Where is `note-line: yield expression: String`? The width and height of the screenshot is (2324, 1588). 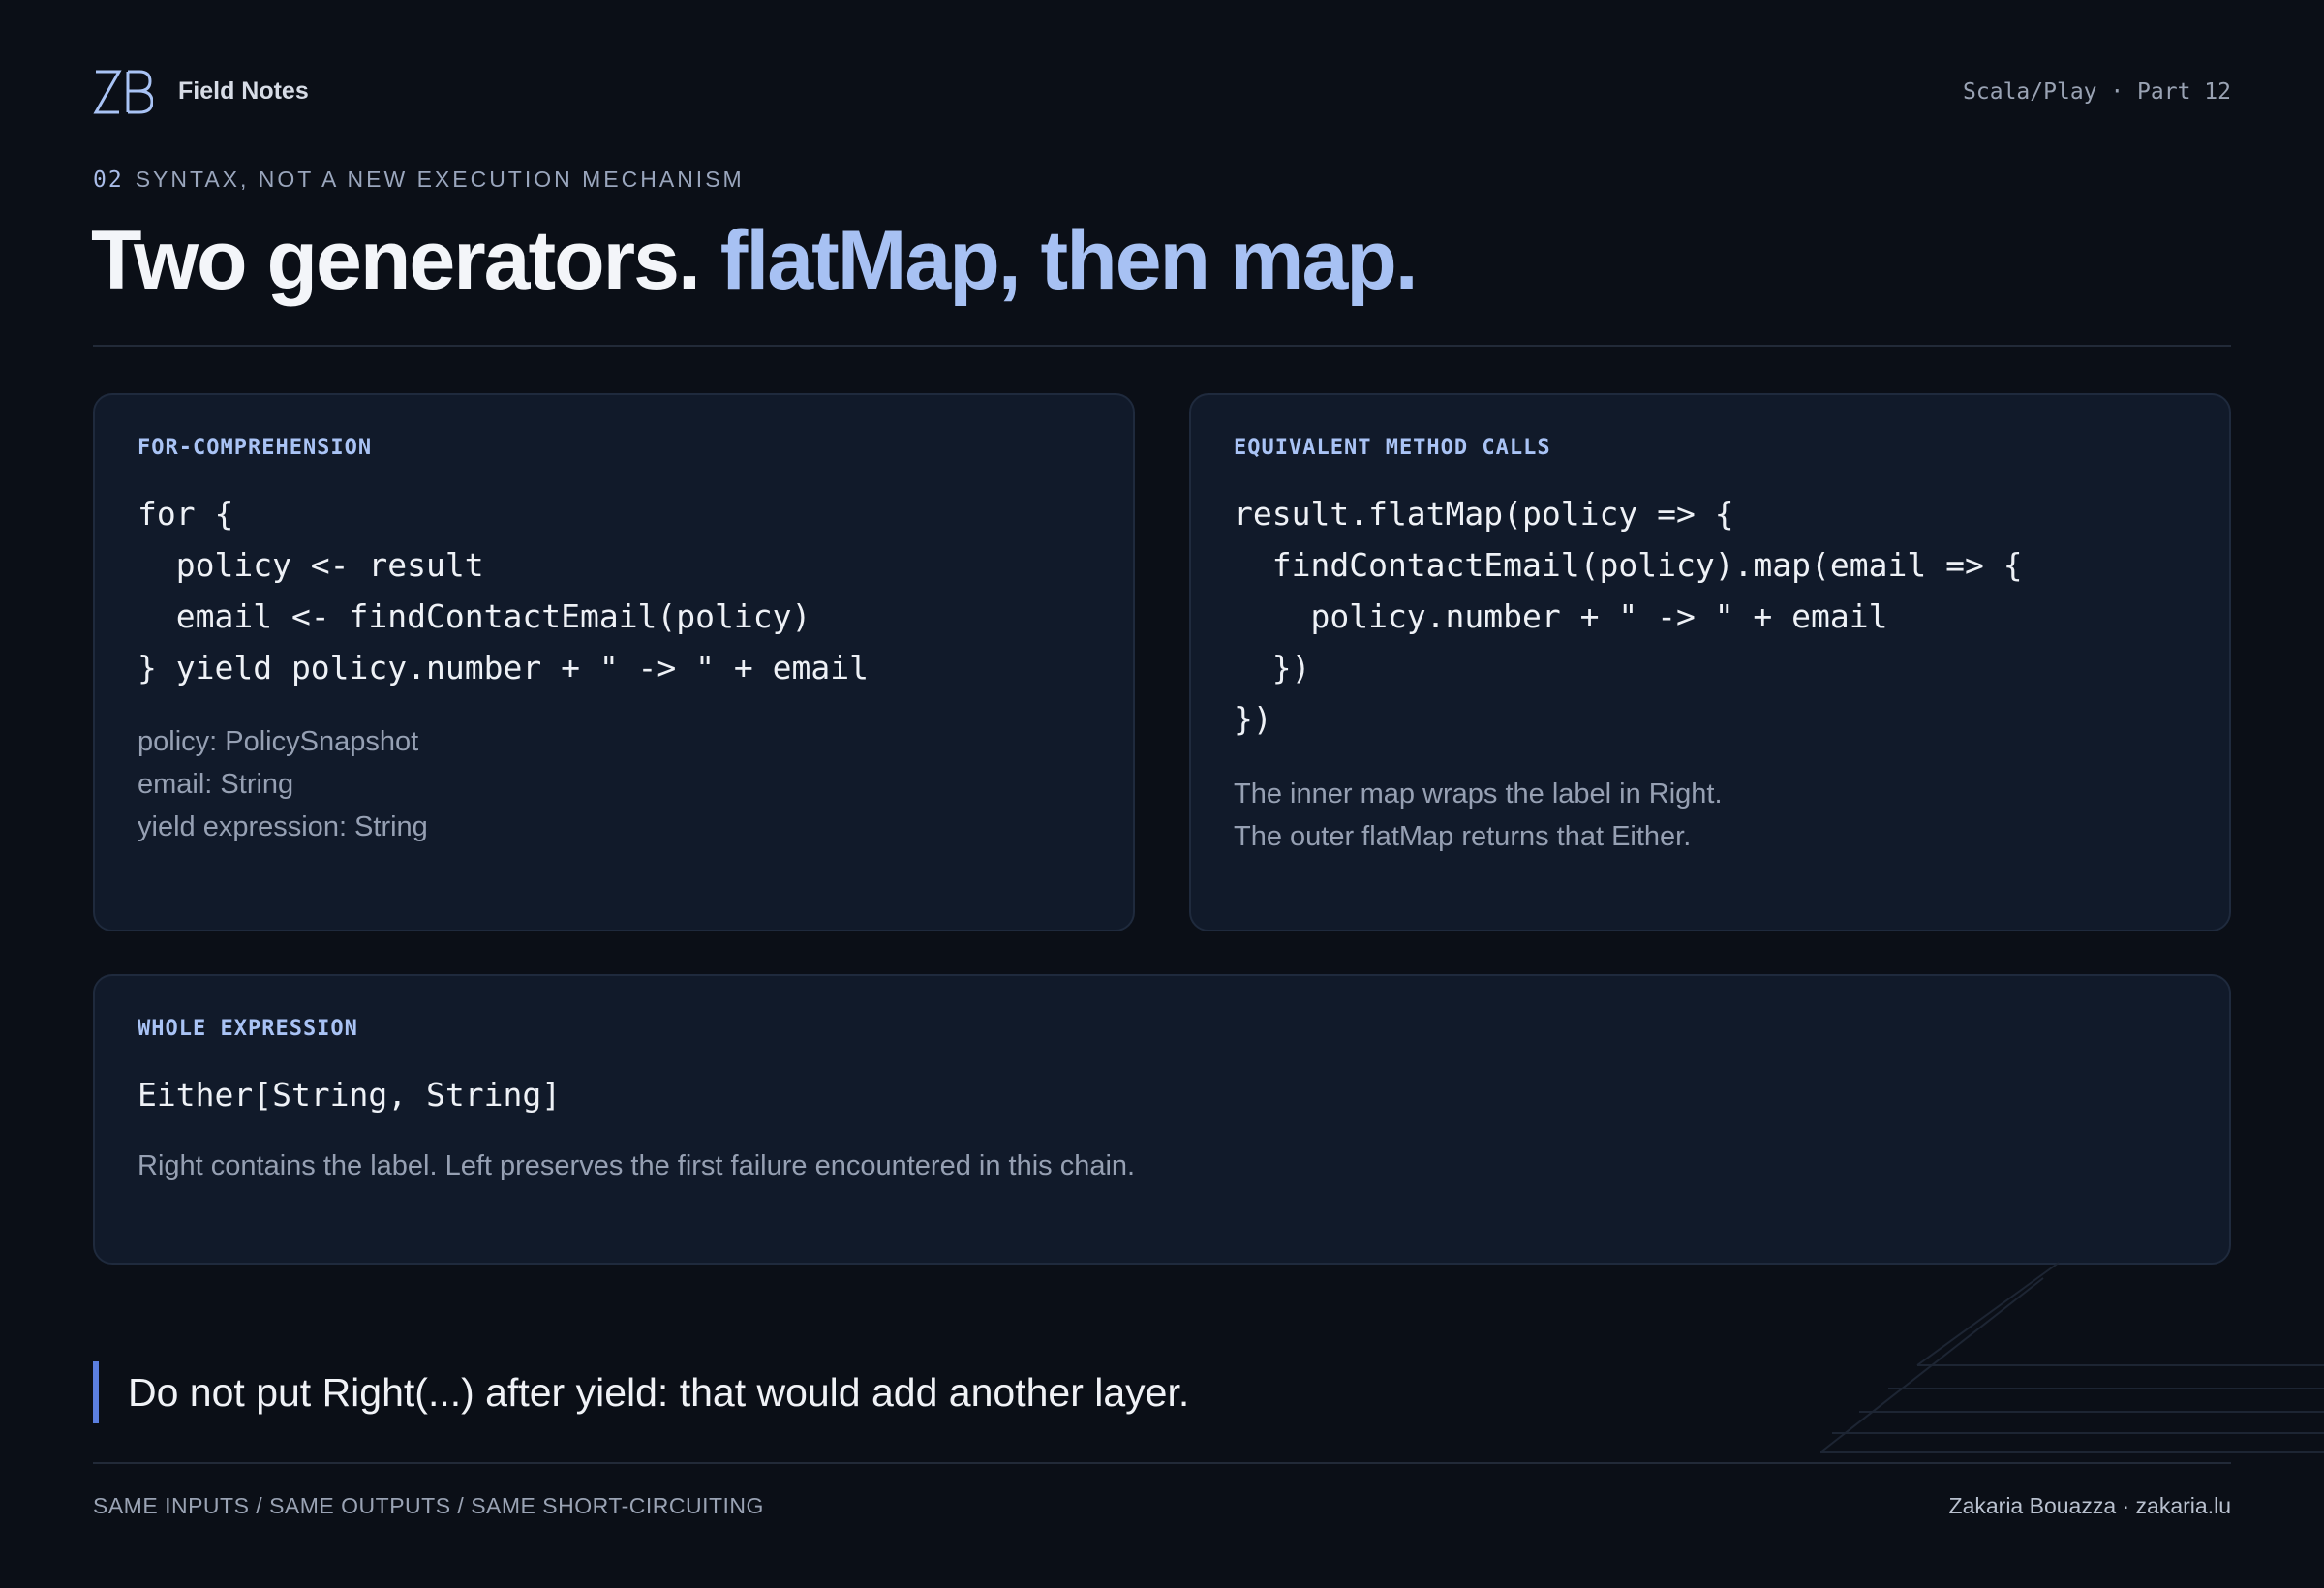
note-line: yield expression: String is located at coordinates (283, 826).